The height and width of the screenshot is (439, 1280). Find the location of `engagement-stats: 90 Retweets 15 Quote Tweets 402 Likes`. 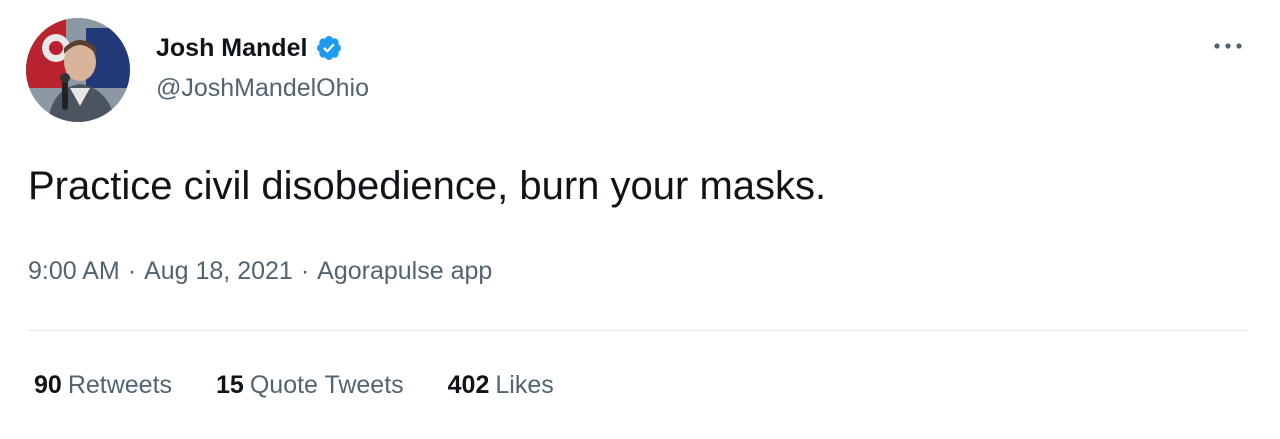

engagement-stats: 90 Retweets 15 Quote Tweets 402 Likes is located at coordinates (294, 385).